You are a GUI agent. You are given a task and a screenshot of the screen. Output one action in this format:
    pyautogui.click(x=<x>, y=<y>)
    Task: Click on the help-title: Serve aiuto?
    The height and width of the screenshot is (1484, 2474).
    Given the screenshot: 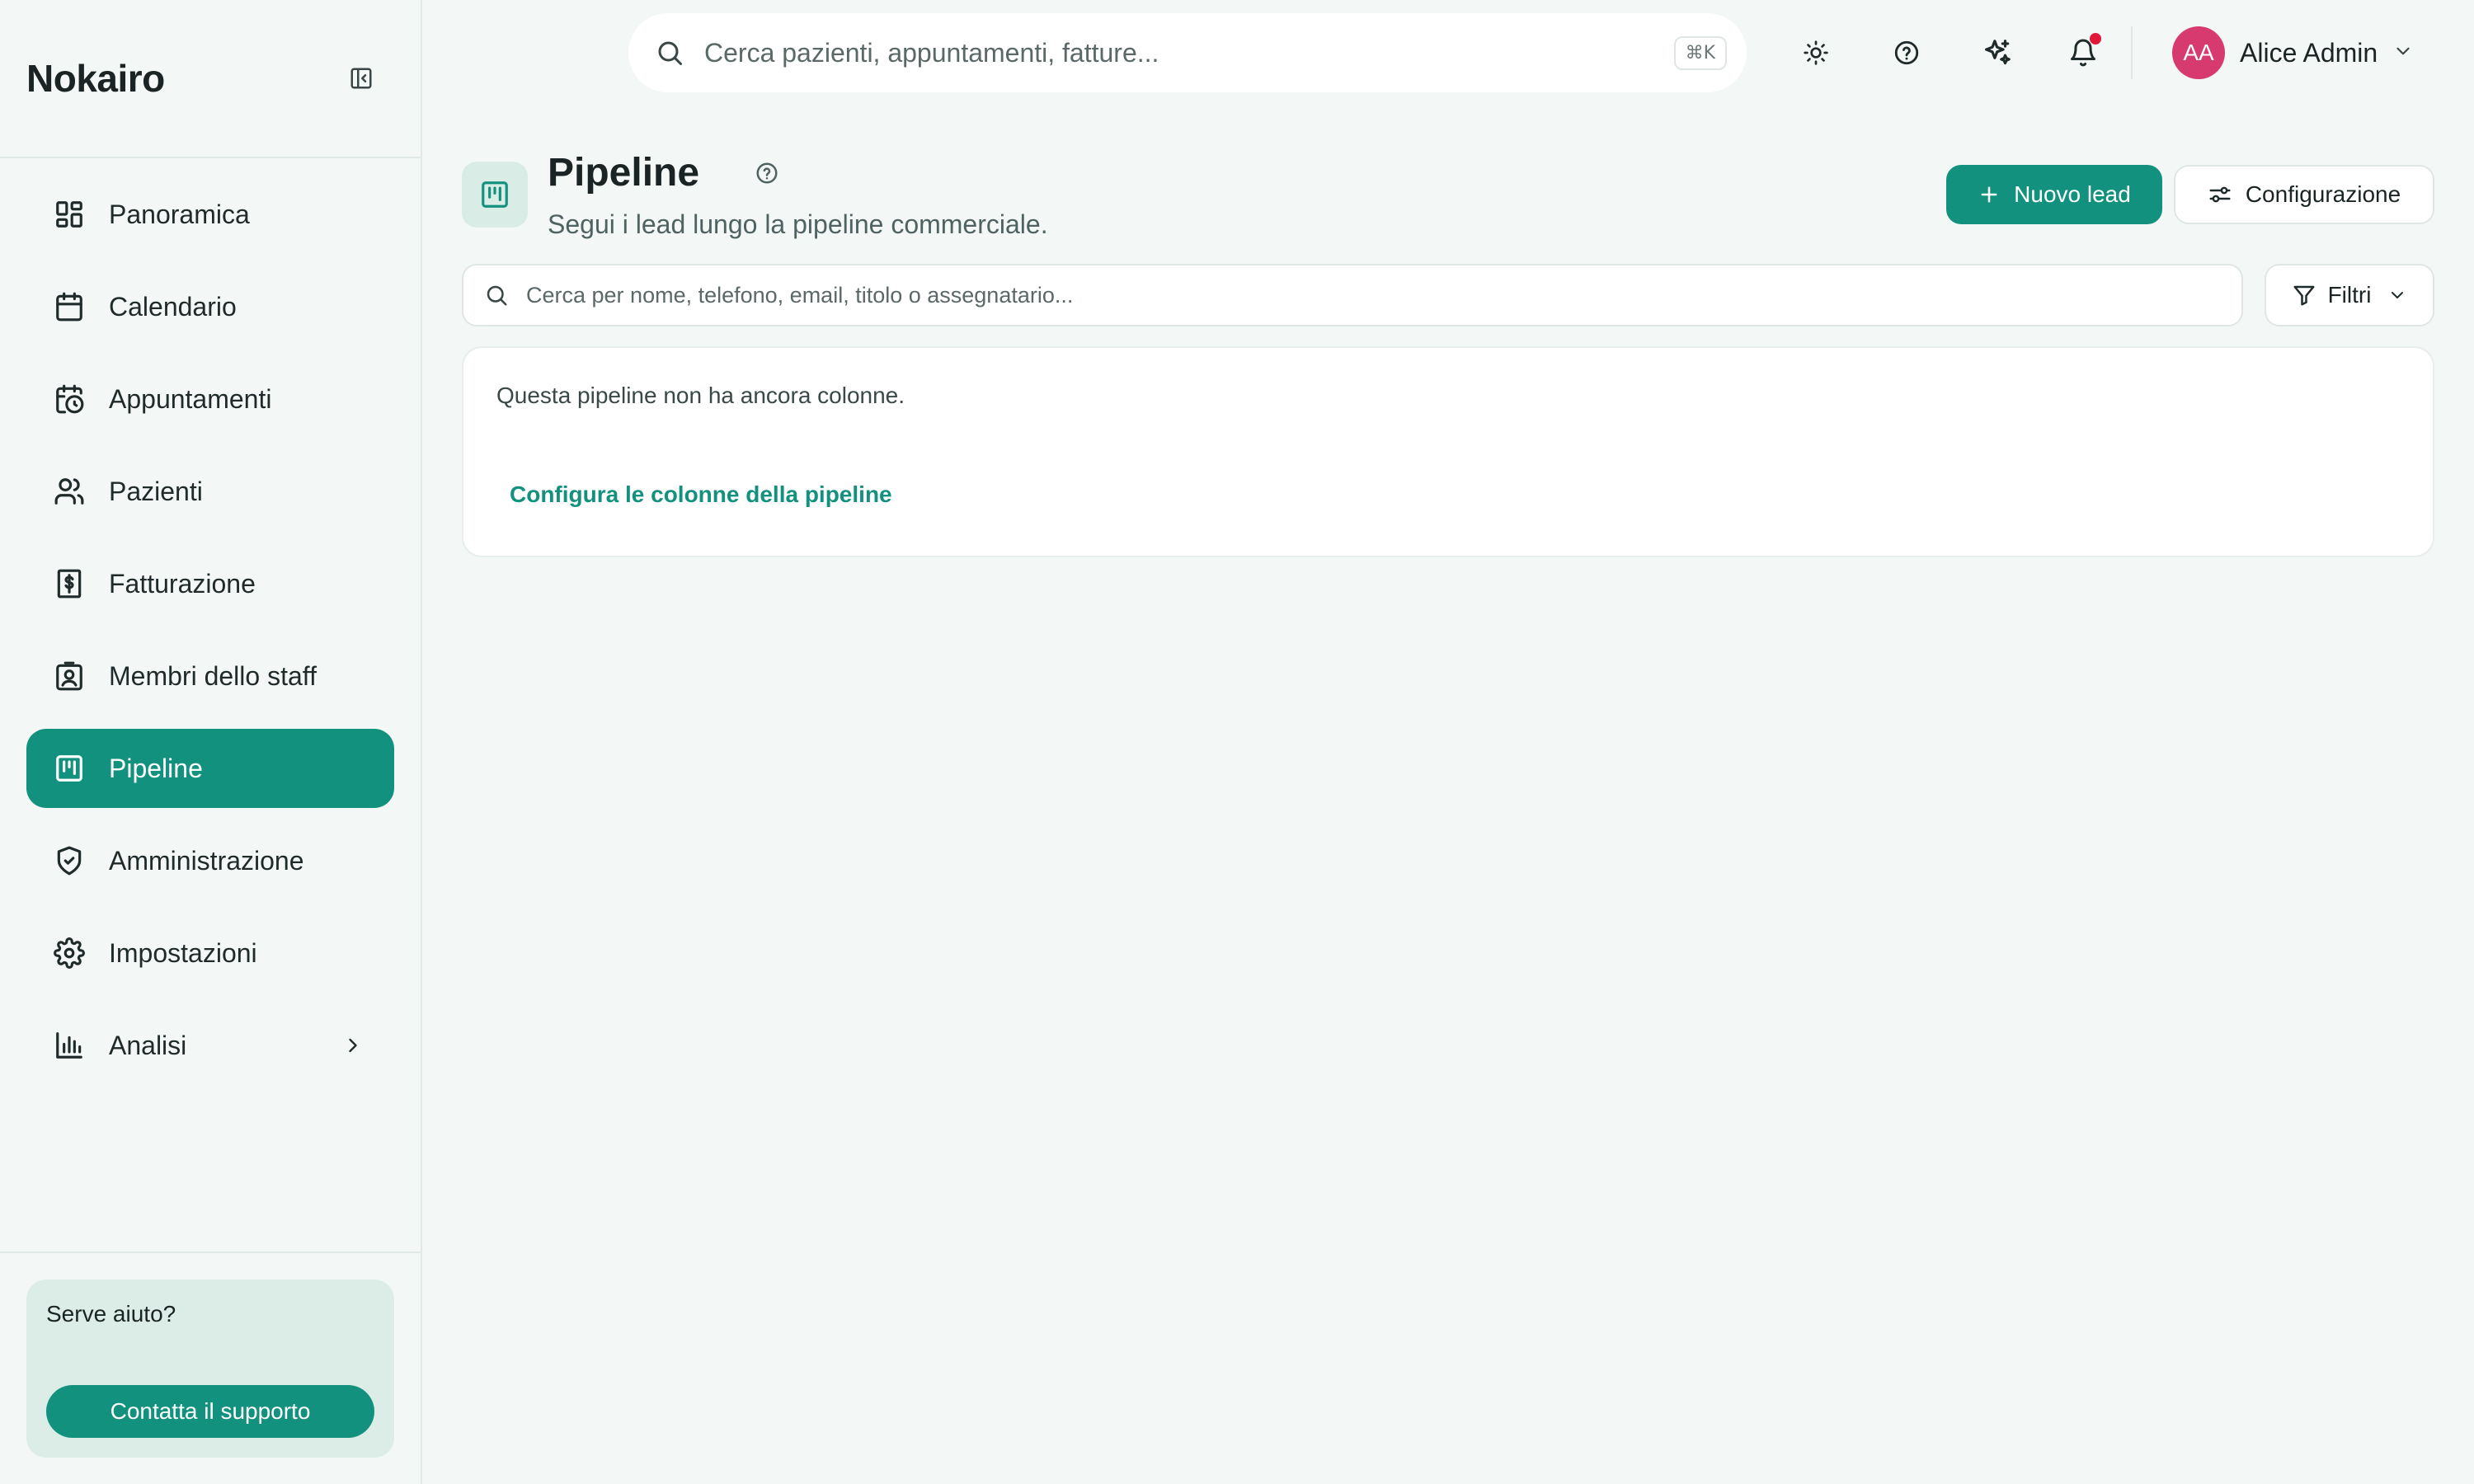 What is the action you would take?
    pyautogui.click(x=111, y=1314)
    